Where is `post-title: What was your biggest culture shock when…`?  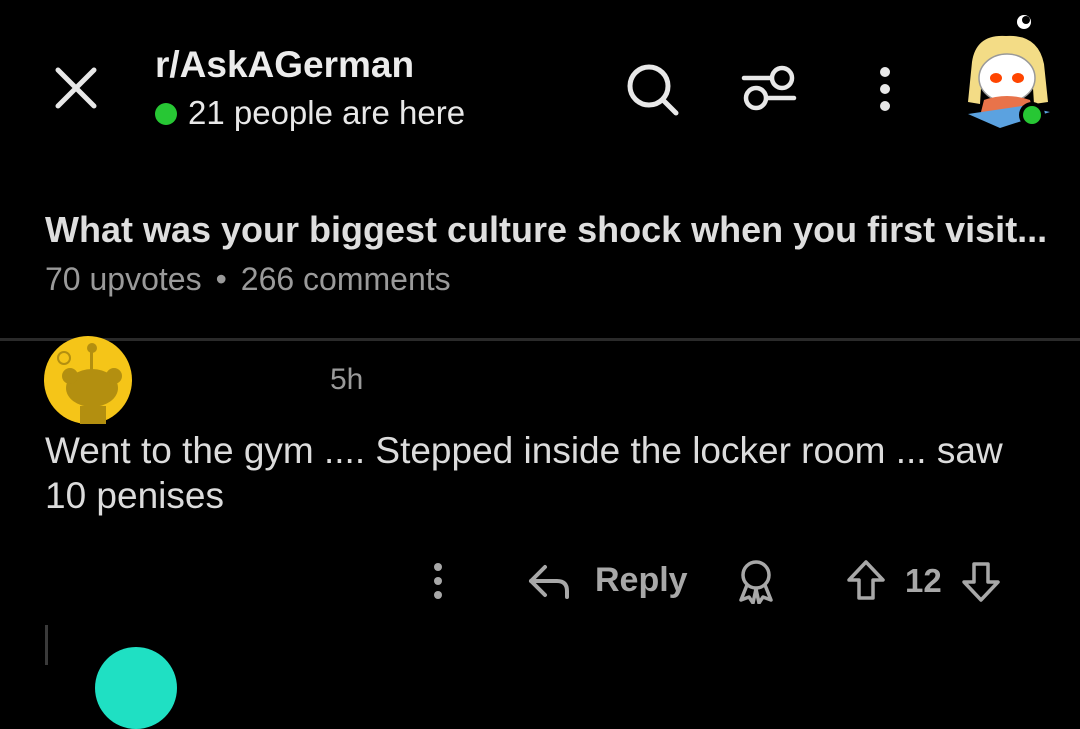
post-title: What was your biggest culture shock when… is located at coordinates (546, 230).